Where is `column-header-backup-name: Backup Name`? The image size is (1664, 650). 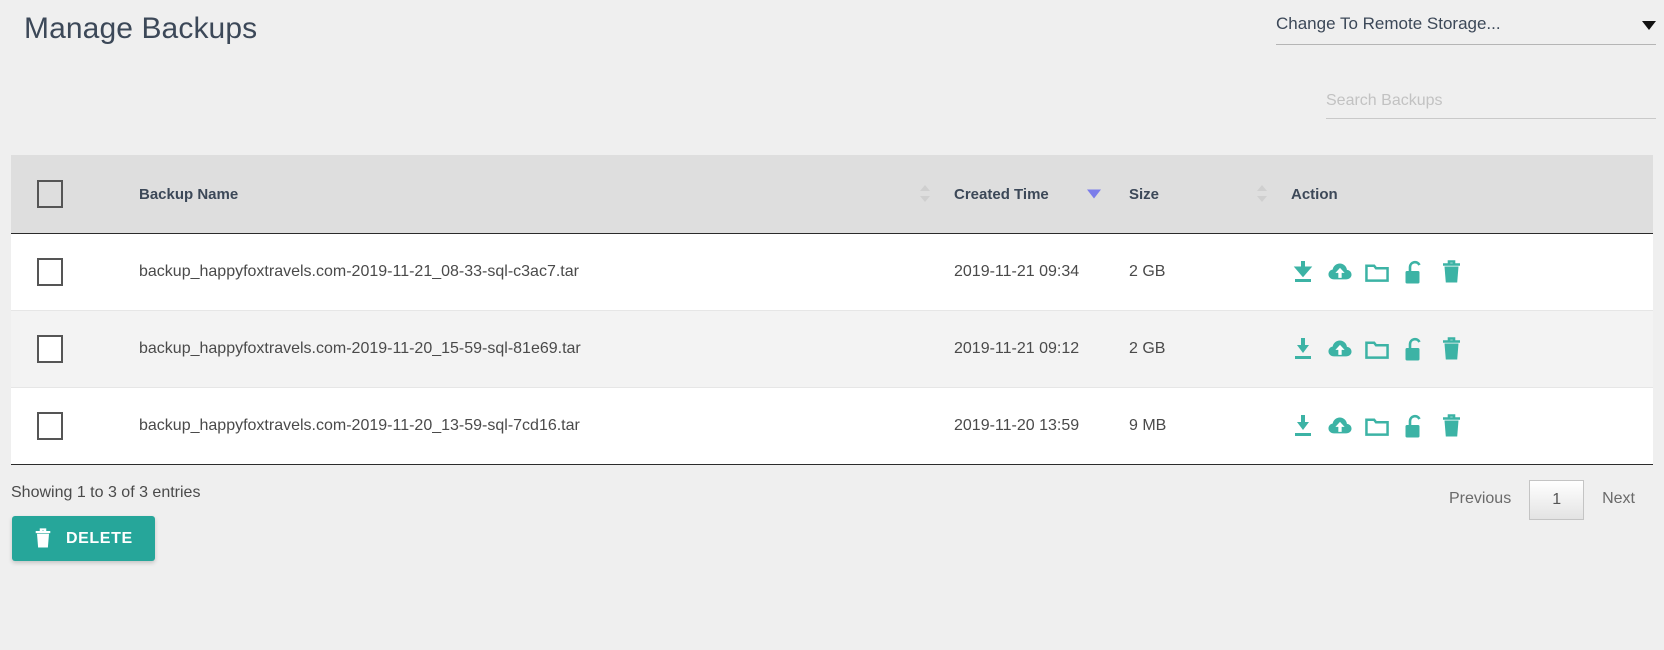 column-header-backup-name: Backup Name is located at coordinates (532, 194).